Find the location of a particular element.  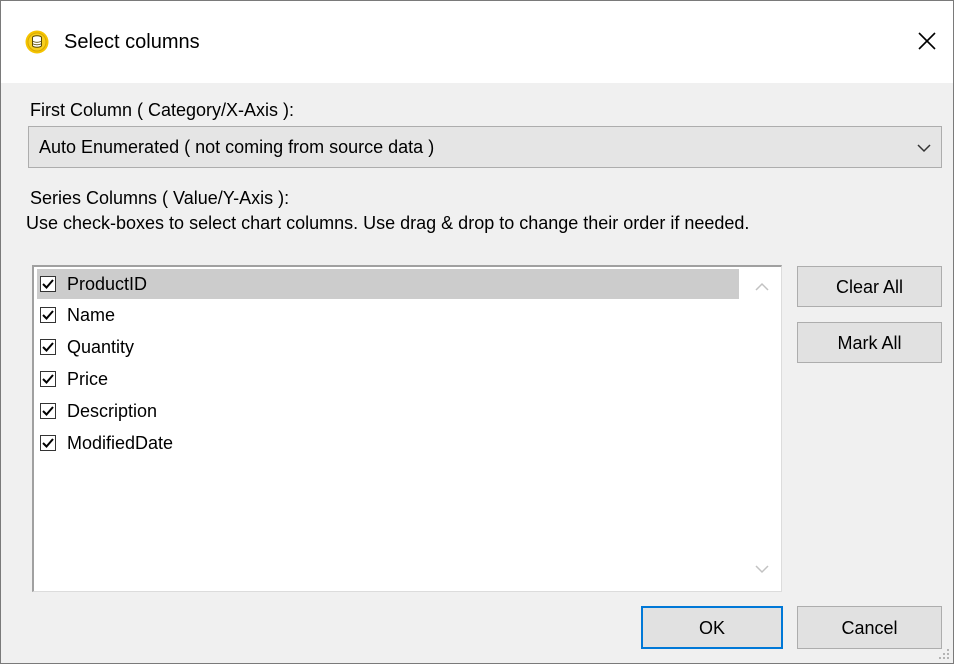

list-item-modifieddate: ModifiedDate is located at coordinates (388, 443).